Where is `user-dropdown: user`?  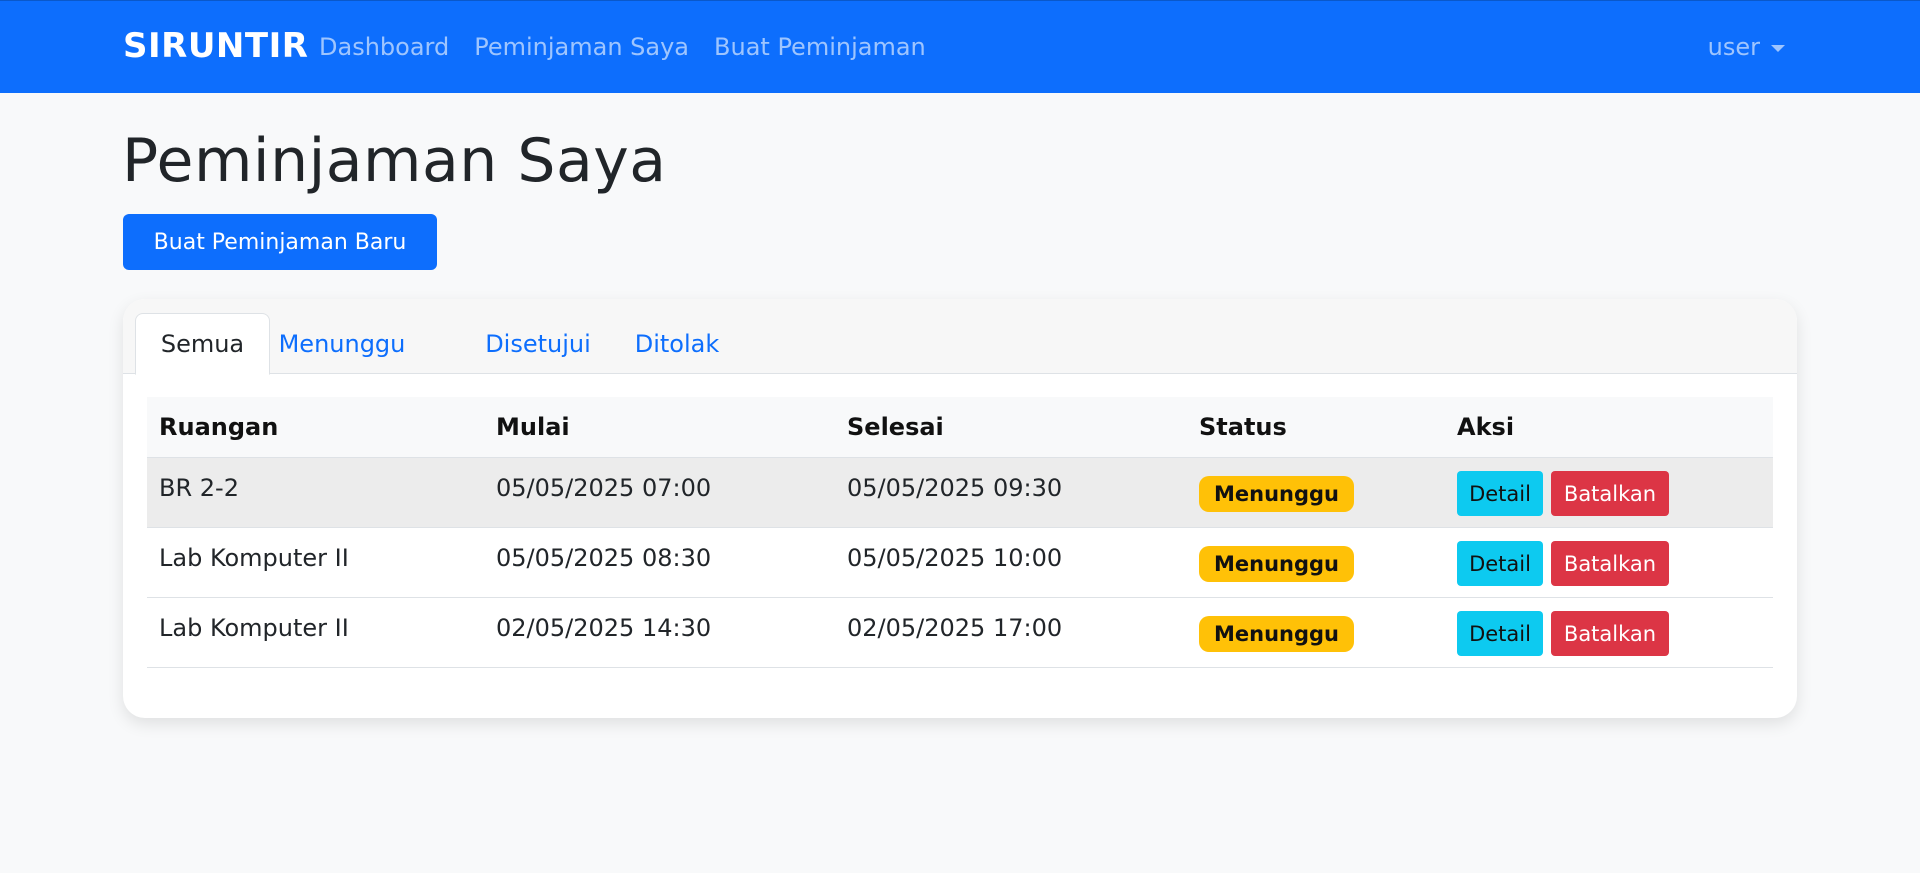
user-dropdown: user is located at coordinates (1746, 47).